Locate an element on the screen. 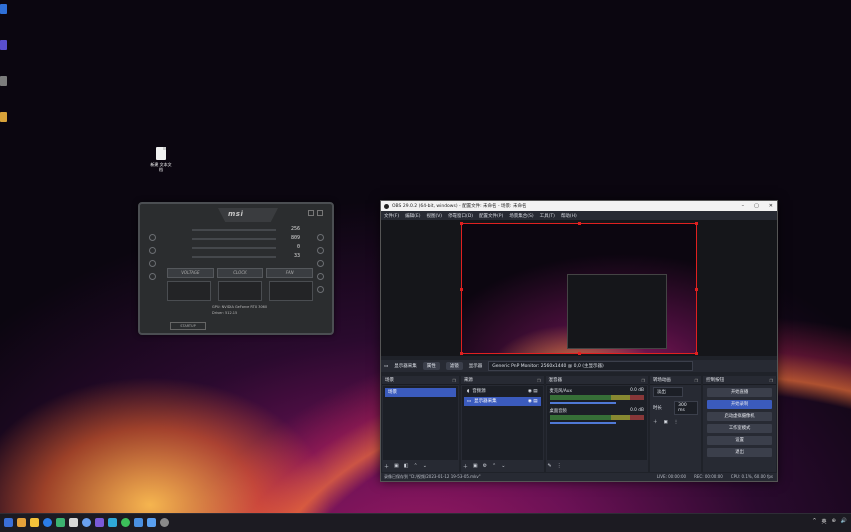  startup-button: STARTUP is located at coordinates (188, 326).